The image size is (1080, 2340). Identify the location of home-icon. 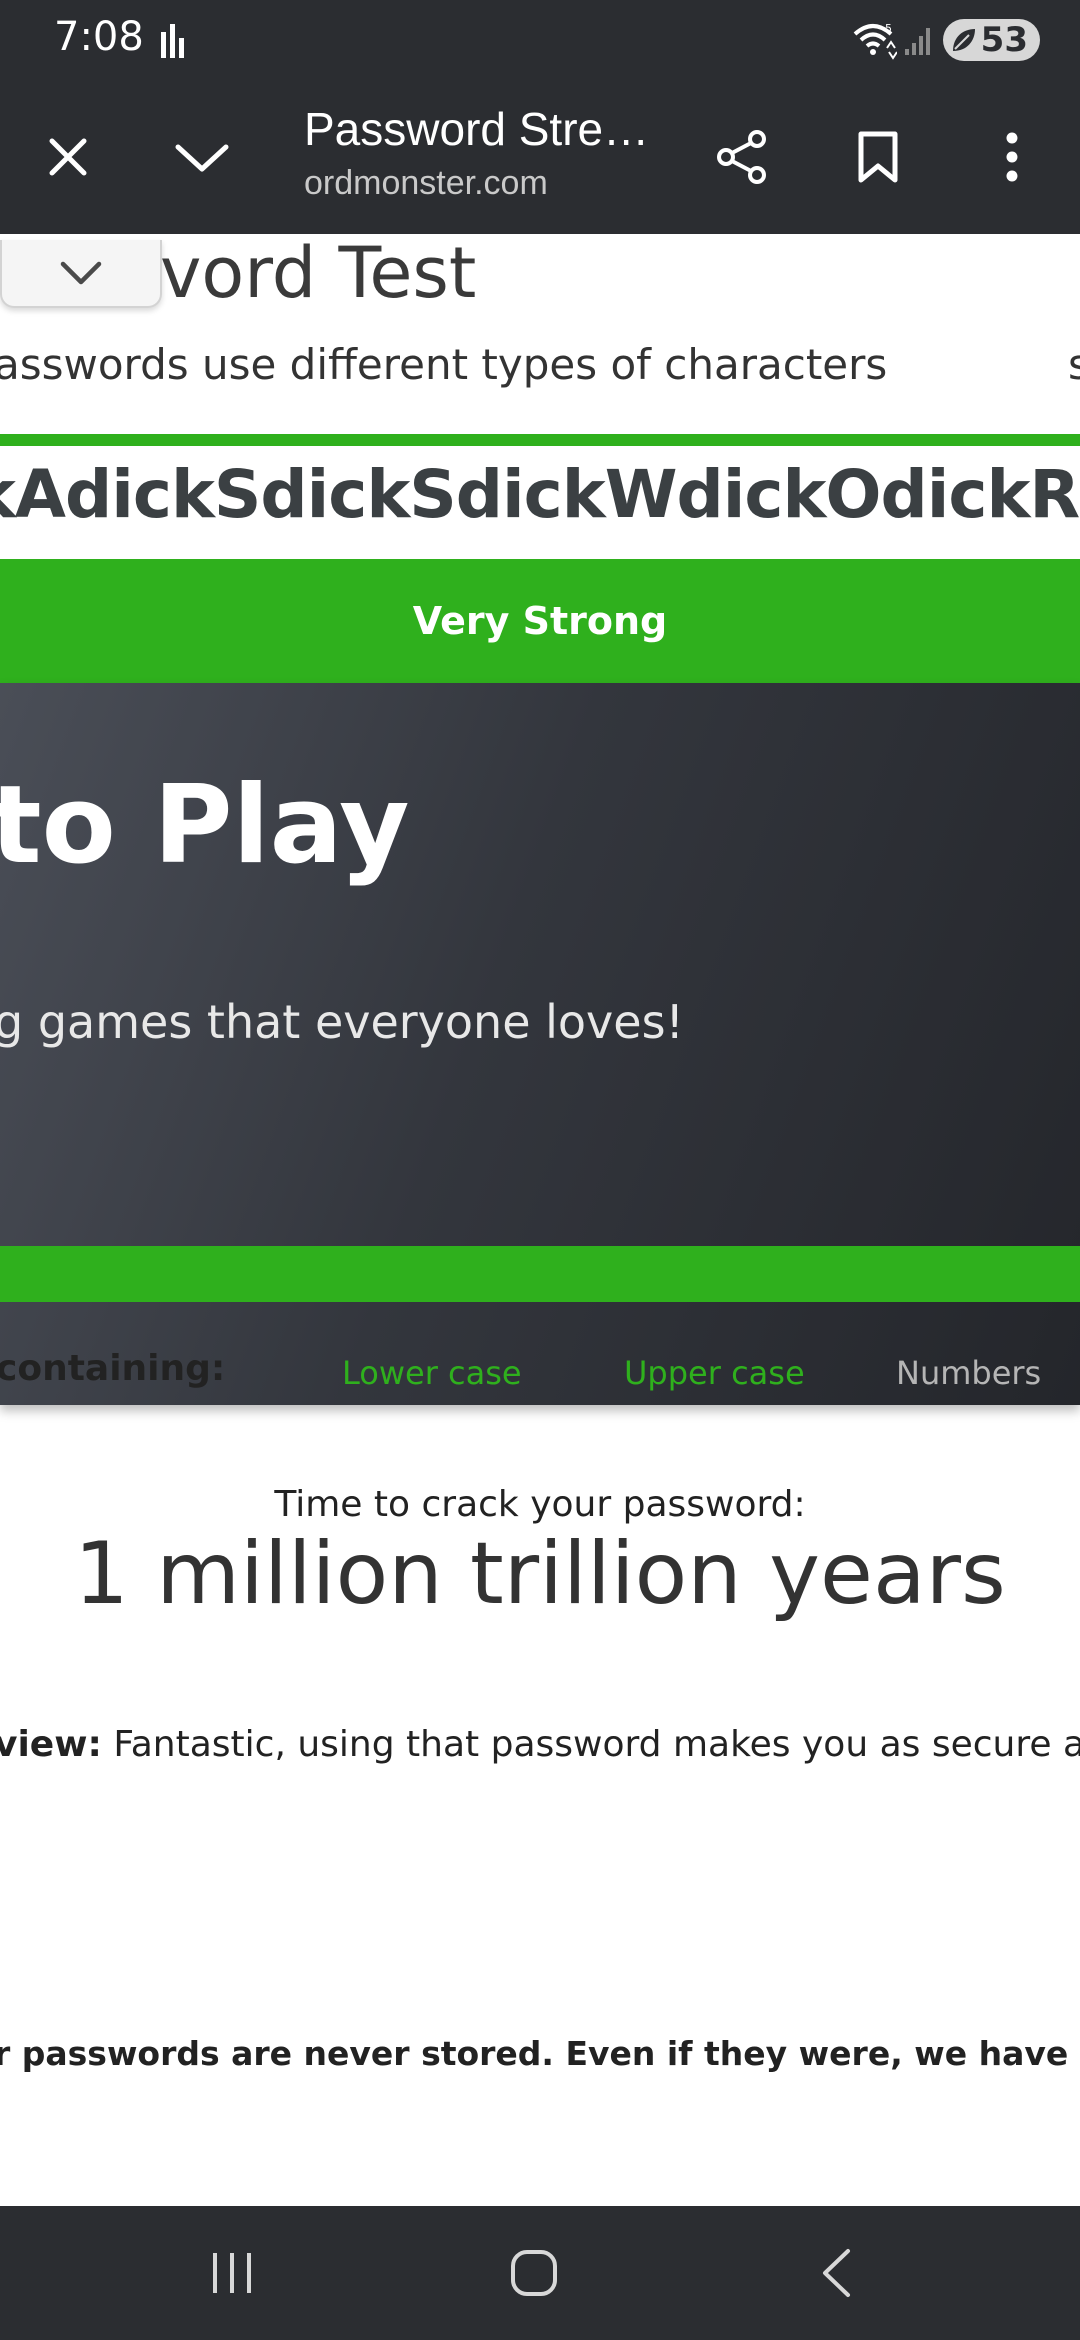
(534, 2273).